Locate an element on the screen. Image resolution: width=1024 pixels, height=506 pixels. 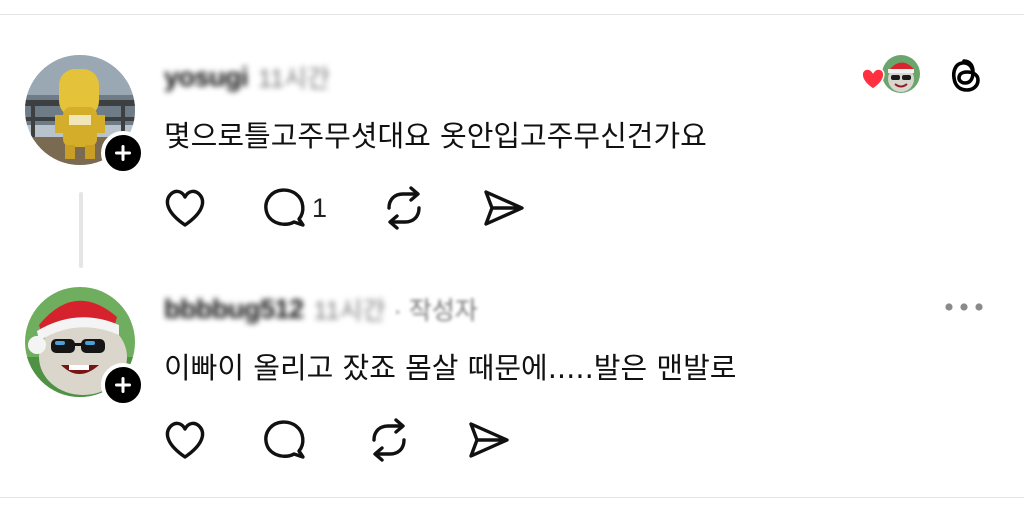
post-text: 이빠이 올리고 잤죠 몸살 때문에.....발은 맨발로 is located at coordinates (450, 368).